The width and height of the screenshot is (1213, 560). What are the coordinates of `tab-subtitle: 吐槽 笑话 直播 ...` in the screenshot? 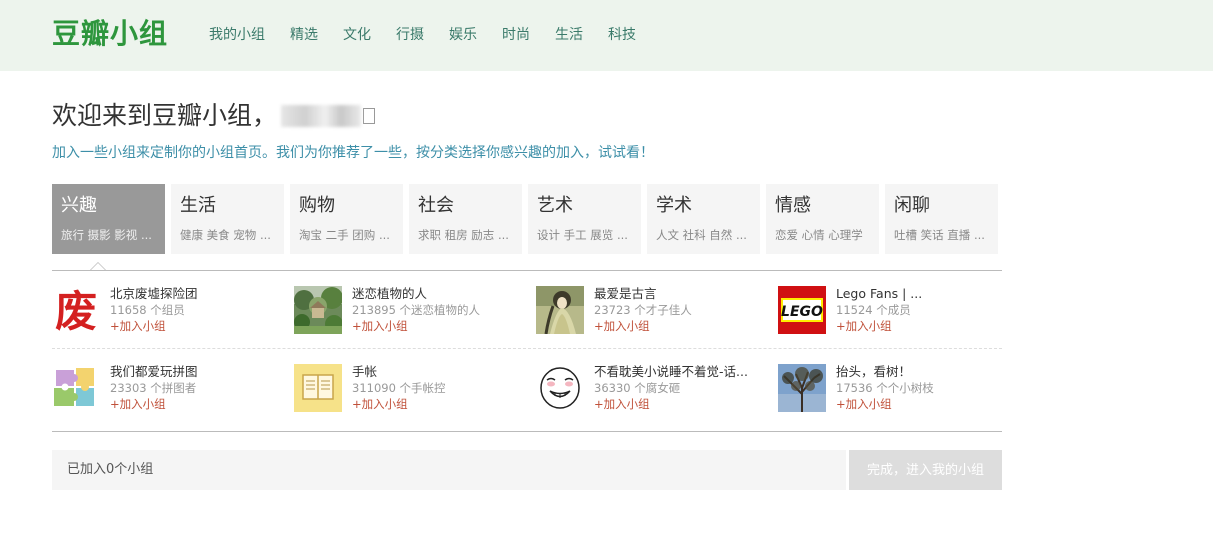 It's located at (939, 235).